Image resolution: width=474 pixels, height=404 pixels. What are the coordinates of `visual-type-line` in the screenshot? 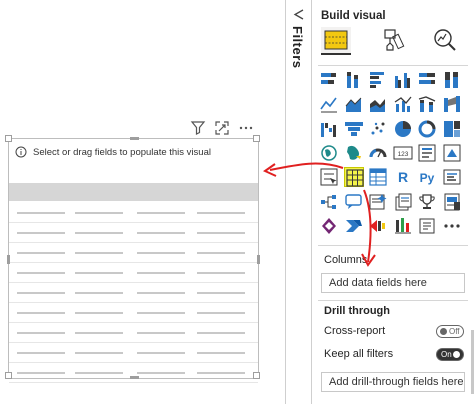 It's located at (329, 104).